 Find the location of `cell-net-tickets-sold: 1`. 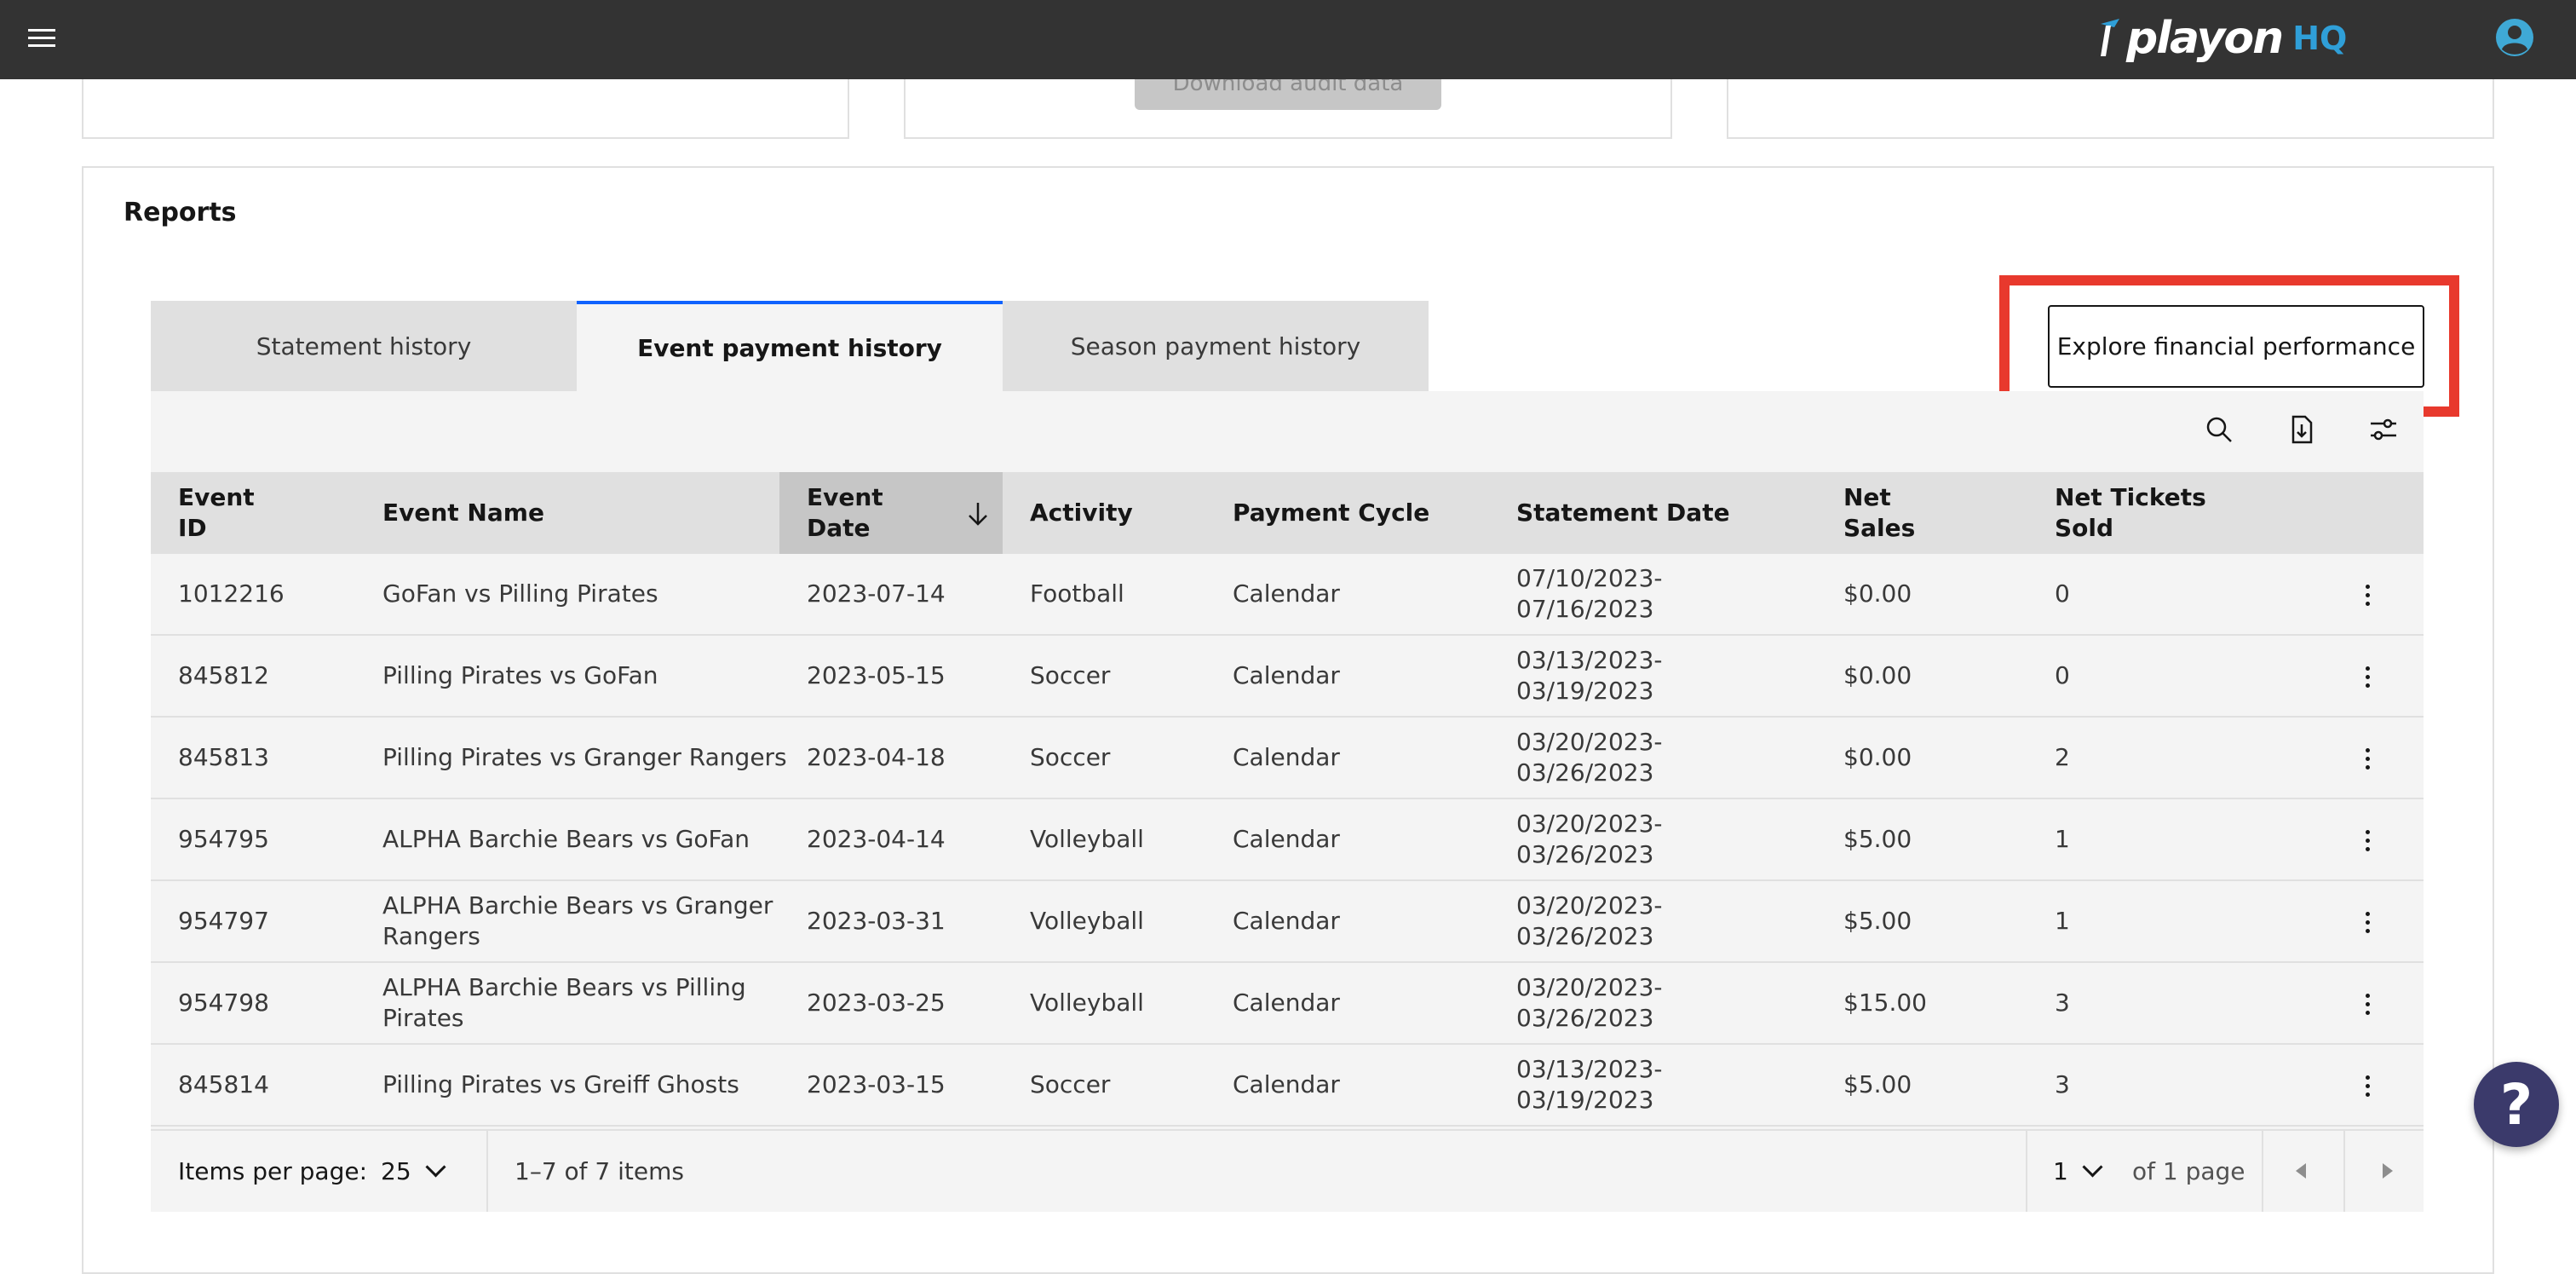

cell-net-tickets-sold: 1 is located at coordinates (2063, 839).